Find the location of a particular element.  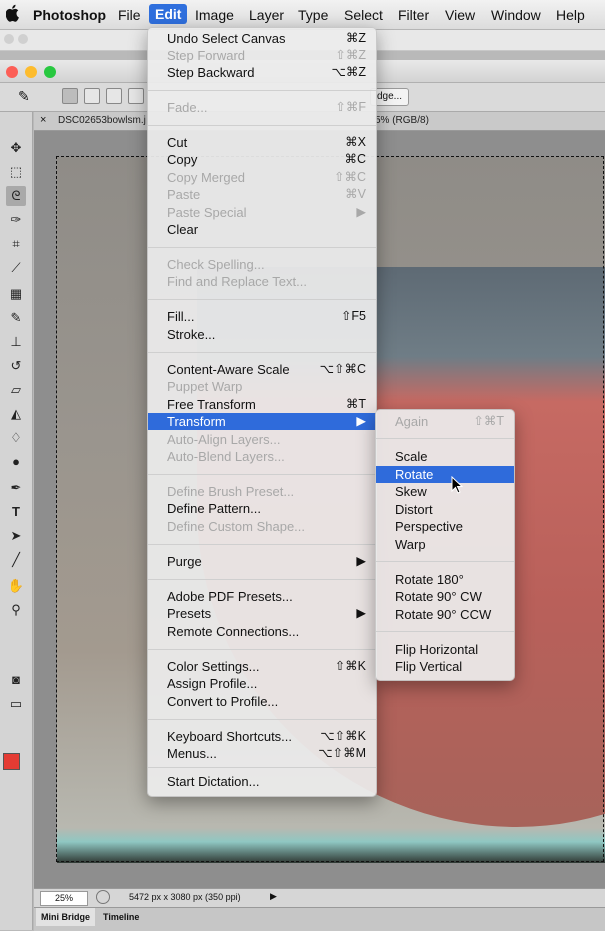

minimize-window-icon is located at coordinates (31, 72).